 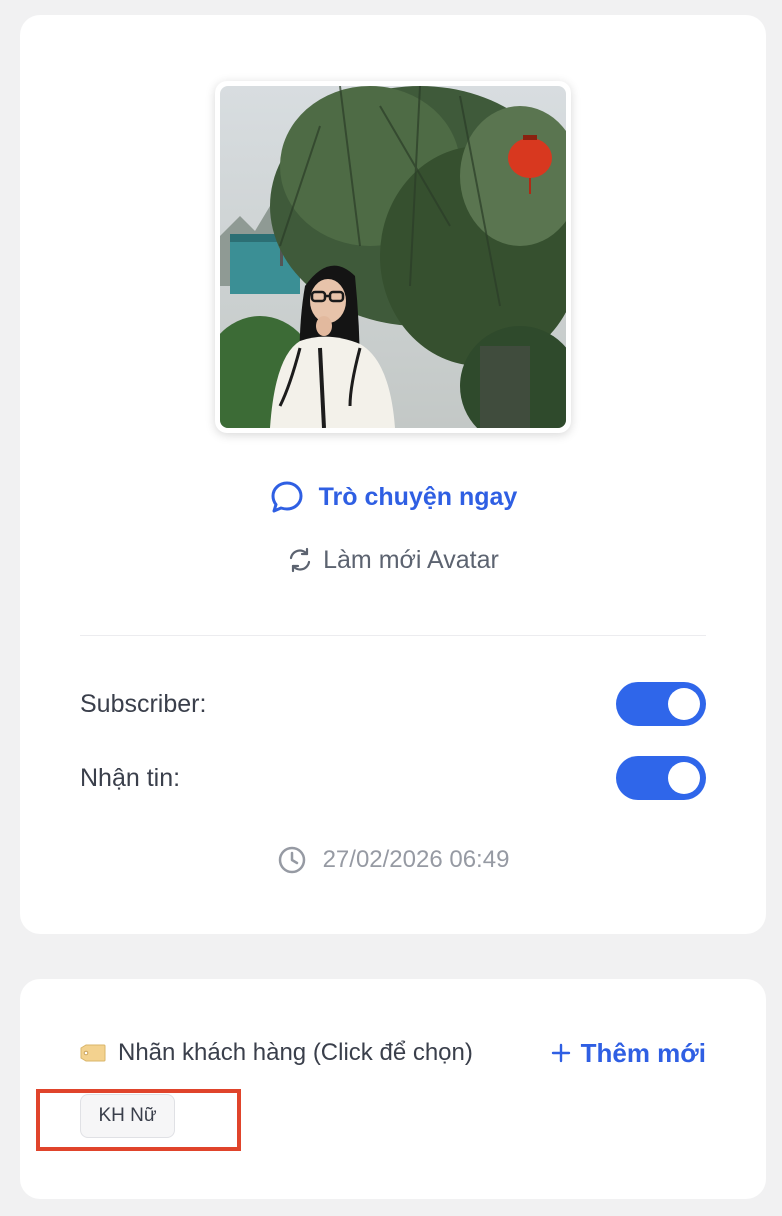 I want to click on divider, so click(x=393, y=635).